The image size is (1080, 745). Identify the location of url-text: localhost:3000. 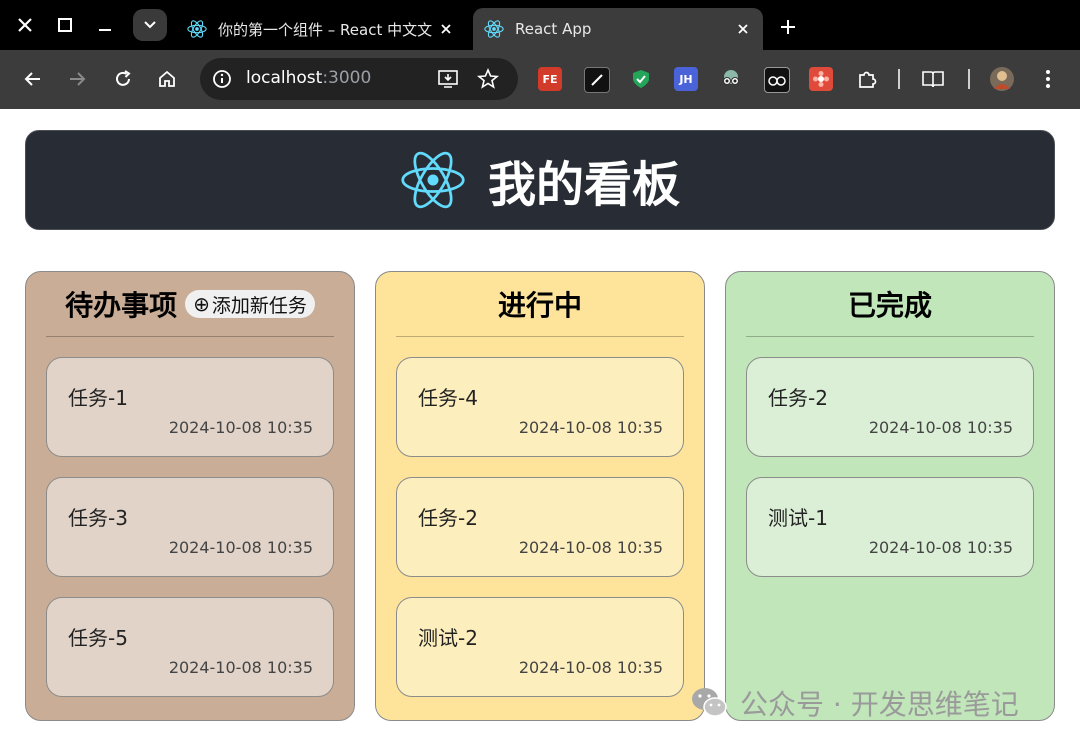
(308, 78).